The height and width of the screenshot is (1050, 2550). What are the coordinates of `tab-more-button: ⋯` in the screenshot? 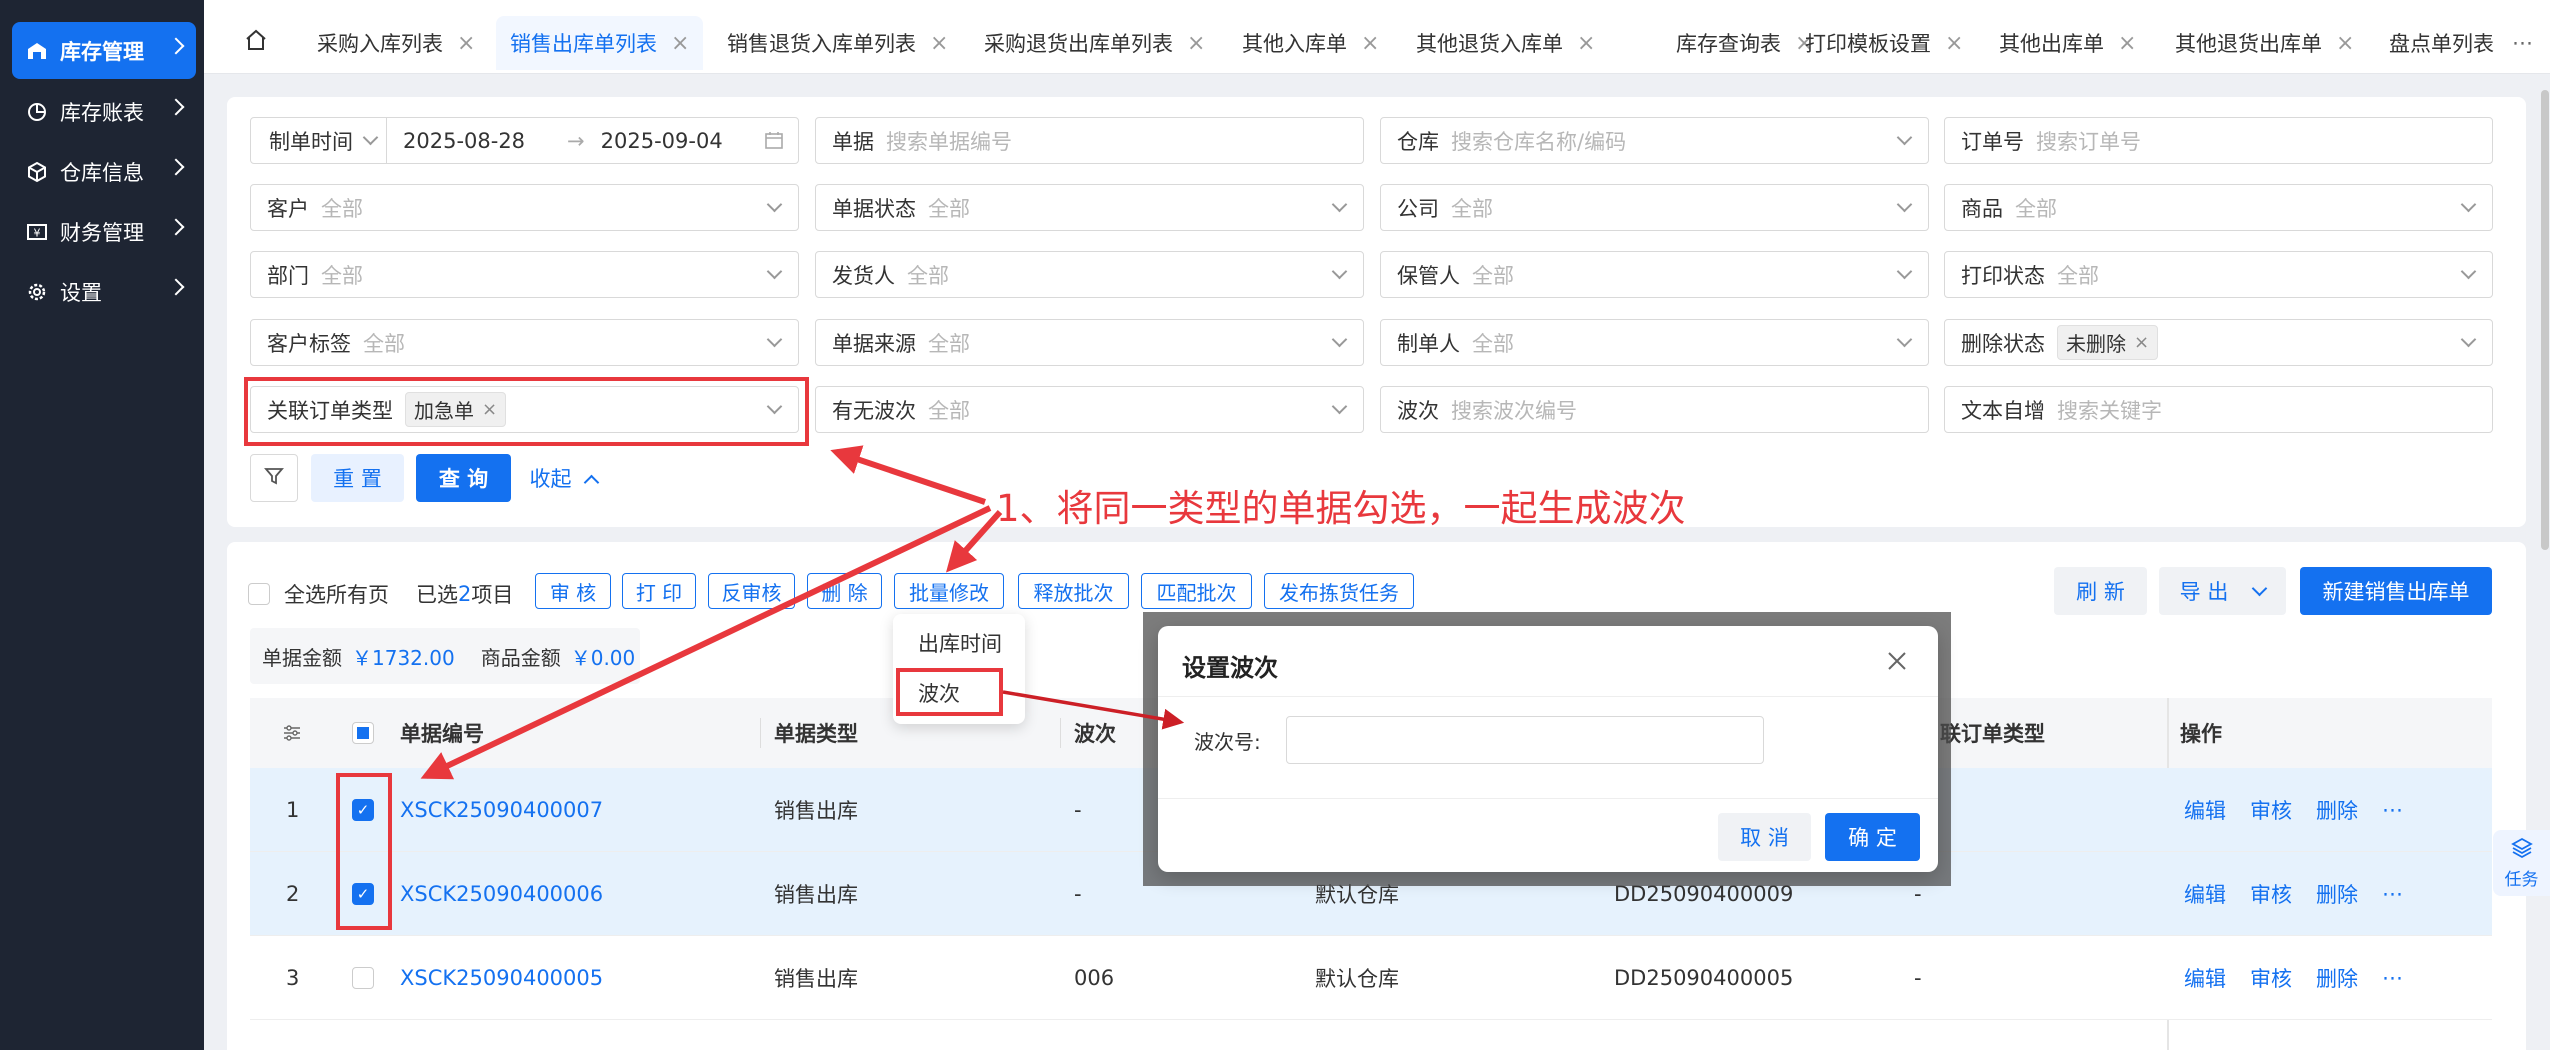 It's located at (2522, 43).